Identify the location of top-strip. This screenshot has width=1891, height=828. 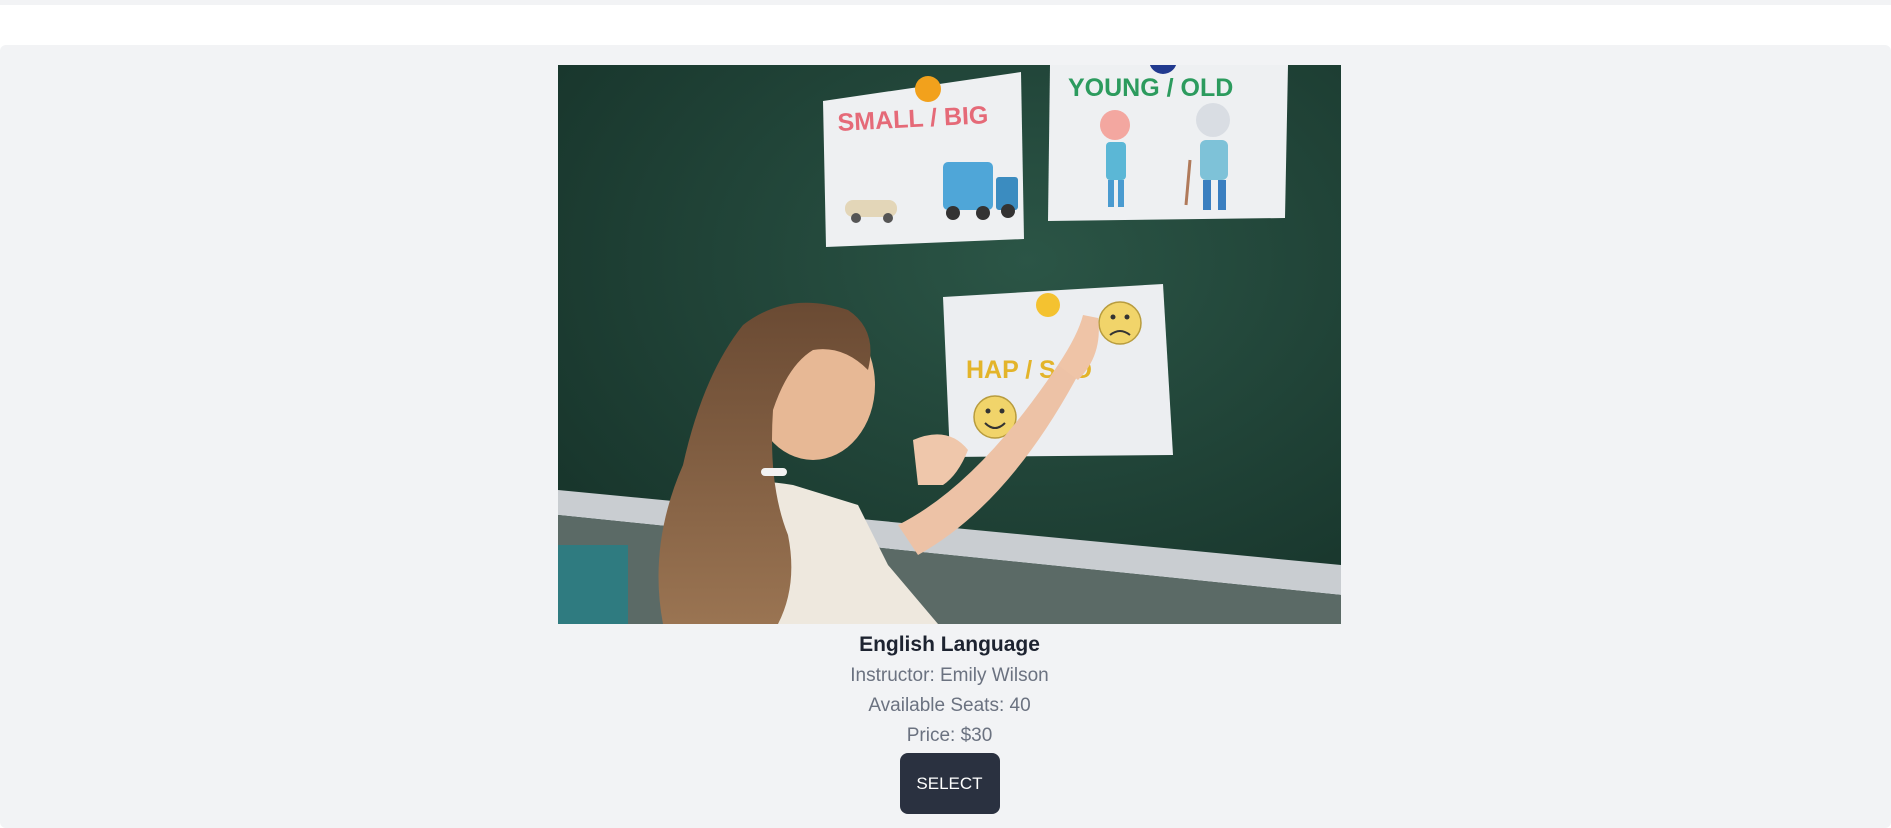
(945, 2).